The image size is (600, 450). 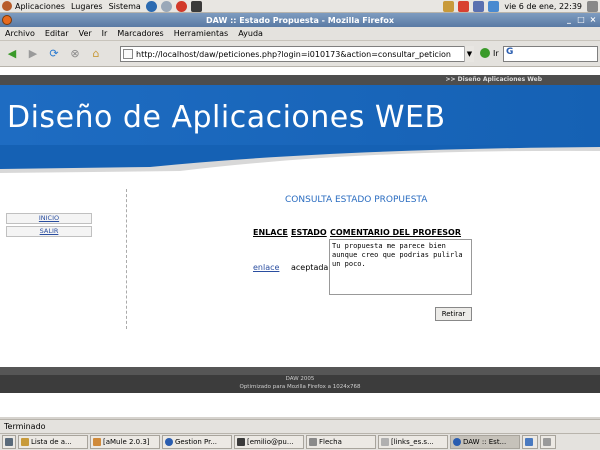 I want to click on menu-lugares: Lugares, so click(x=87, y=6).